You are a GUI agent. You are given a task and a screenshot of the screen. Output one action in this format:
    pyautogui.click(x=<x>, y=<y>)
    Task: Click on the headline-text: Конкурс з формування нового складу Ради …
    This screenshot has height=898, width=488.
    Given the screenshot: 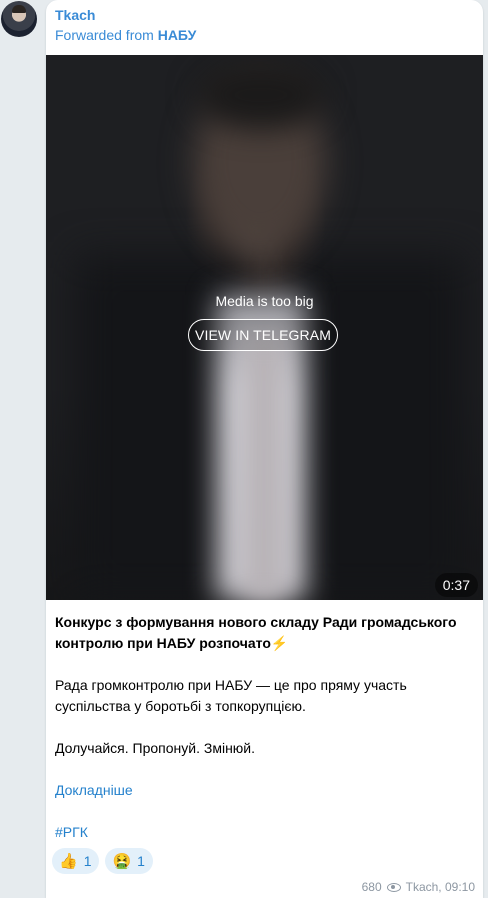 What is the action you would take?
    pyautogui.click(x=256, y=632)
    